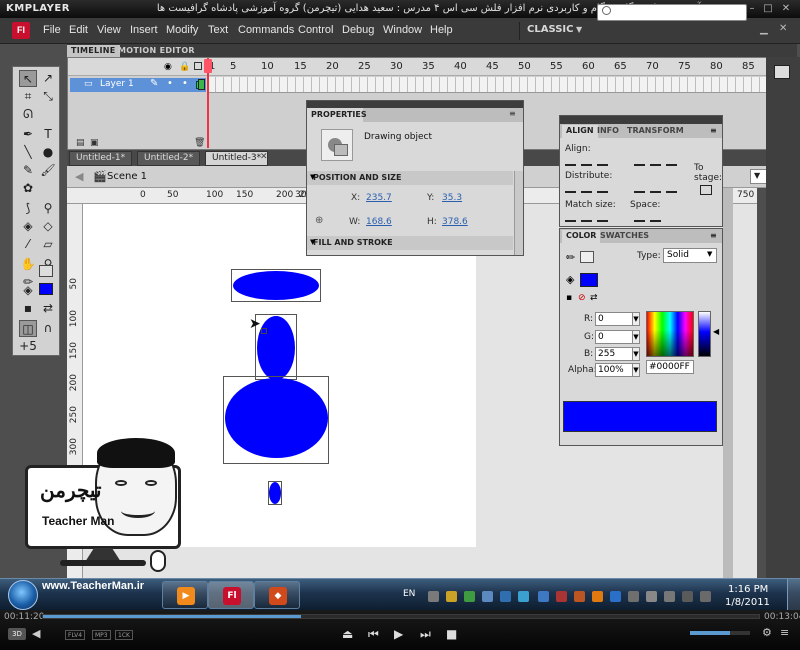 The image size is (800, 650). I want to click on stage-scrollbar, so click(728, 383).